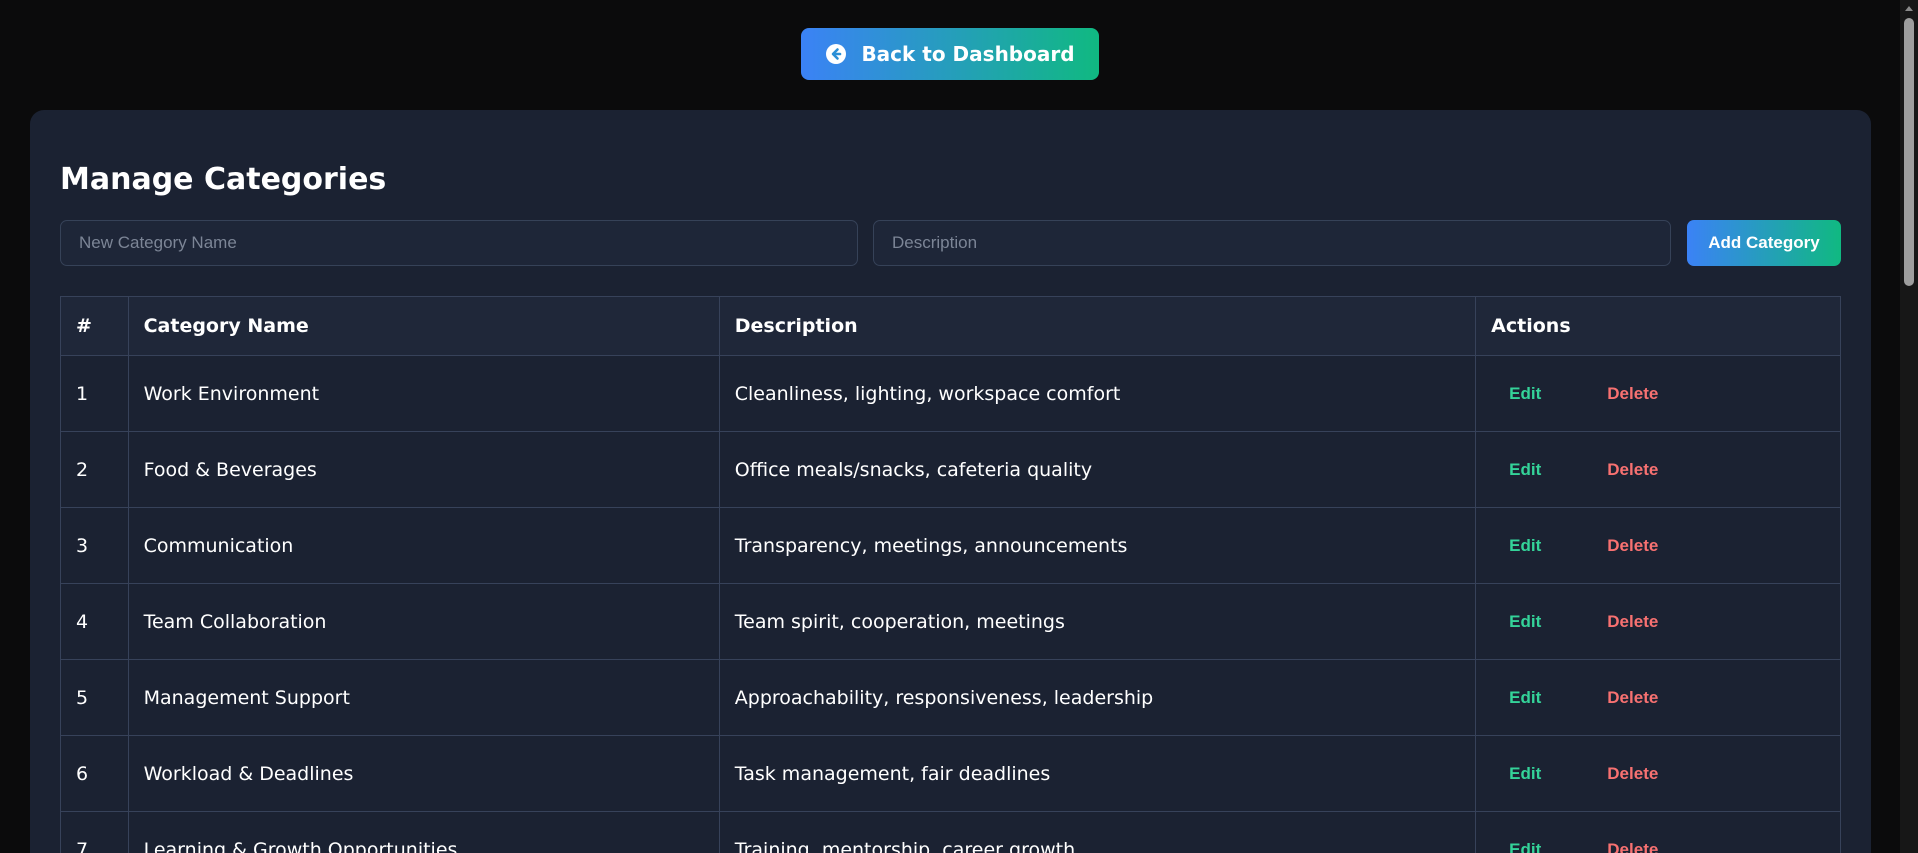  Describe the element at coordinates (1097, 326) in the screenshot. I see `header-description: Description` at that location.